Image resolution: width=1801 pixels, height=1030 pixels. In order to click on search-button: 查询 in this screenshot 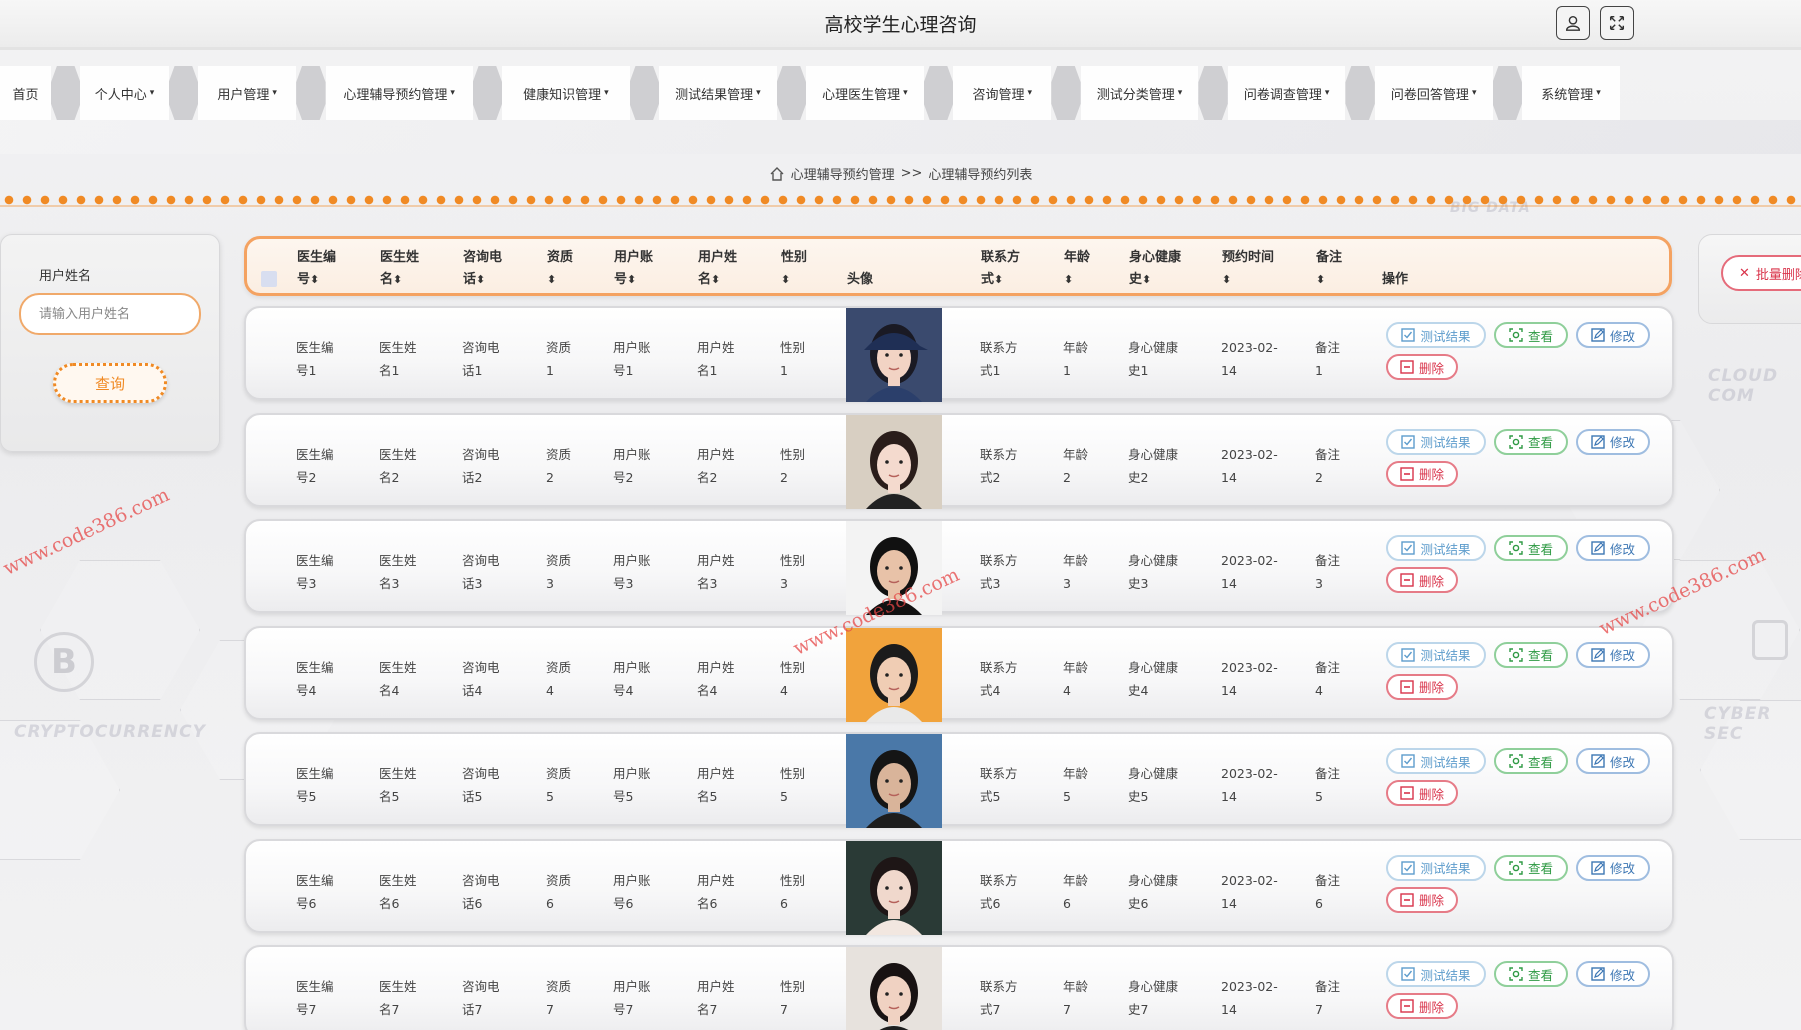, I will do `click(110, 383)`.